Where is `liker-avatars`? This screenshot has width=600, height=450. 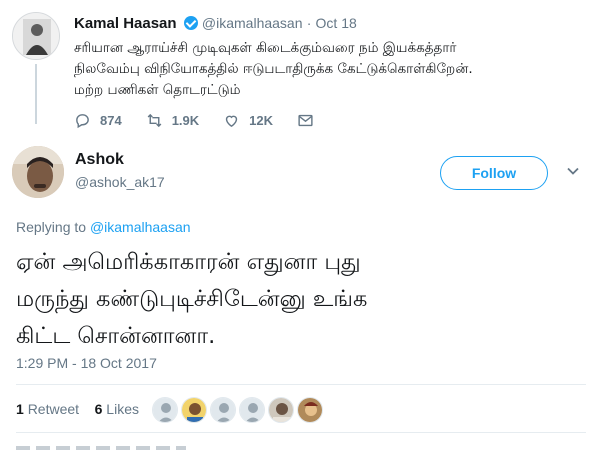 liker-avatars is located at coordinates (239, 410).